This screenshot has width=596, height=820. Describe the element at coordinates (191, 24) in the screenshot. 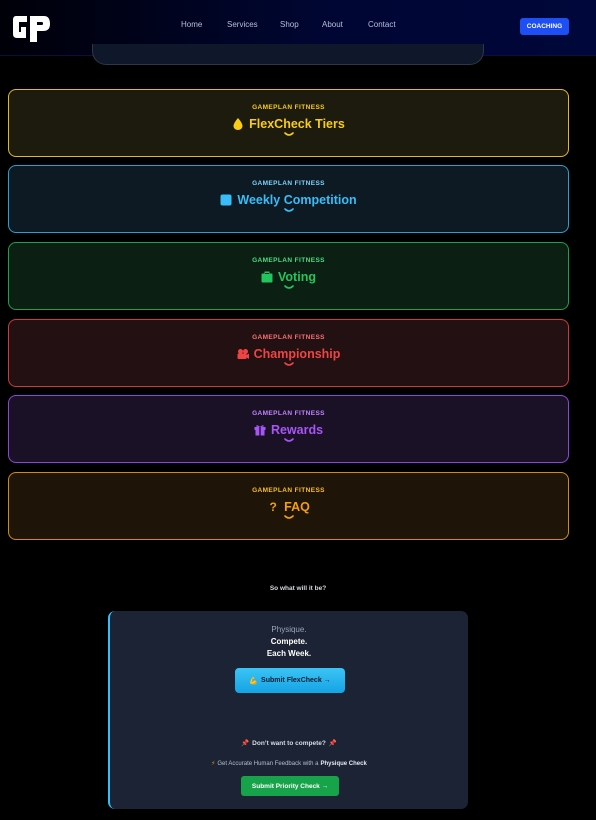

I see `nav-home-link: Home` at that location.